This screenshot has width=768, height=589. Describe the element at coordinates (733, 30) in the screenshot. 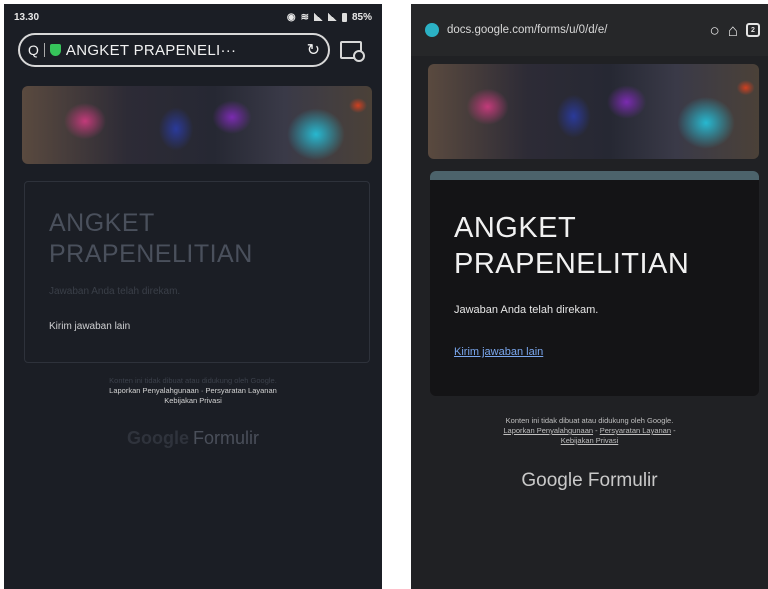

I see `home-icon: ⌂` at that location.